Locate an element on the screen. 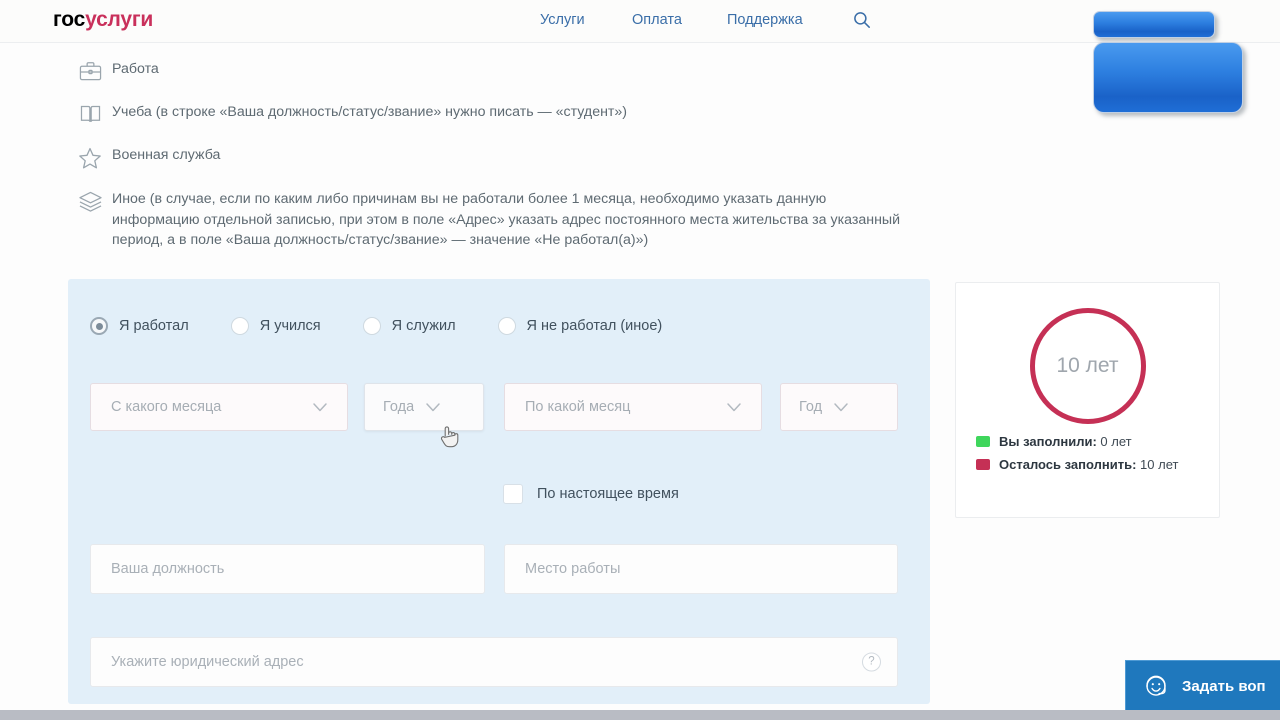 Image resolution: width=1280 pixels, height=720 pixels. blue-overlay-box-top is located at coordinates (1154, 24).